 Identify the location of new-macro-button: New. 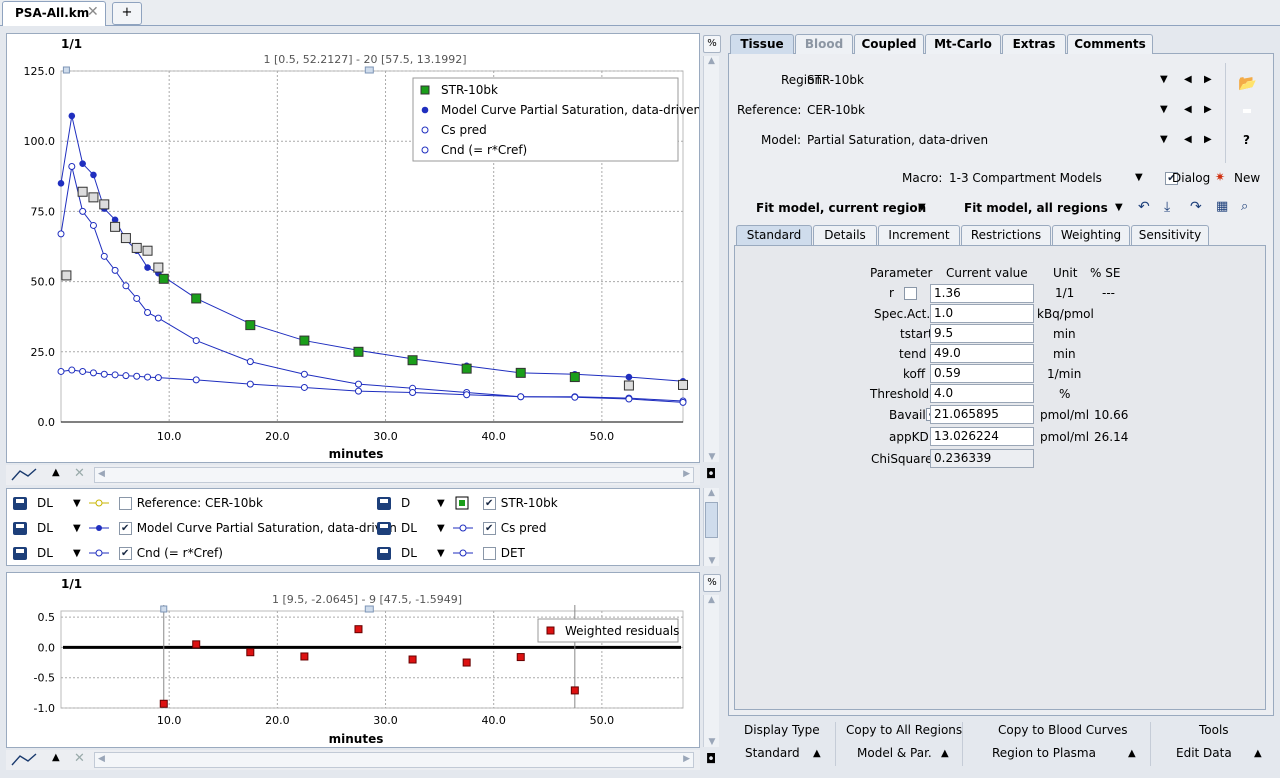
(1247, 178).